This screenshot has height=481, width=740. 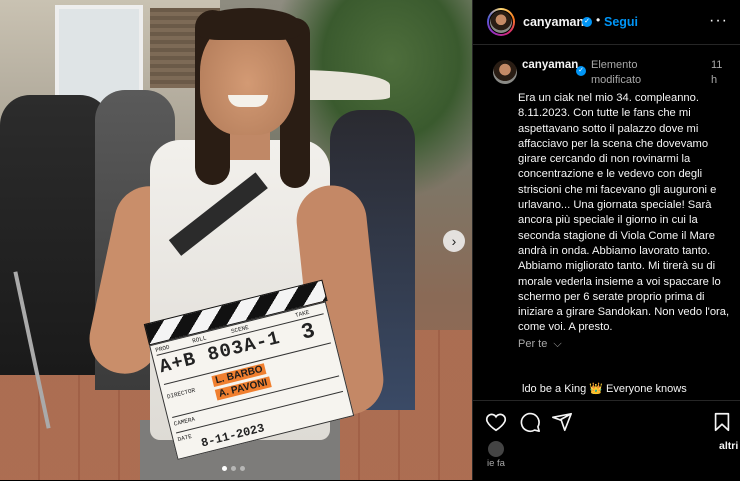 What do you see at coordinates (606, 440) in the screenshot?
I see `action-bar` at bounding box center [606, 440].